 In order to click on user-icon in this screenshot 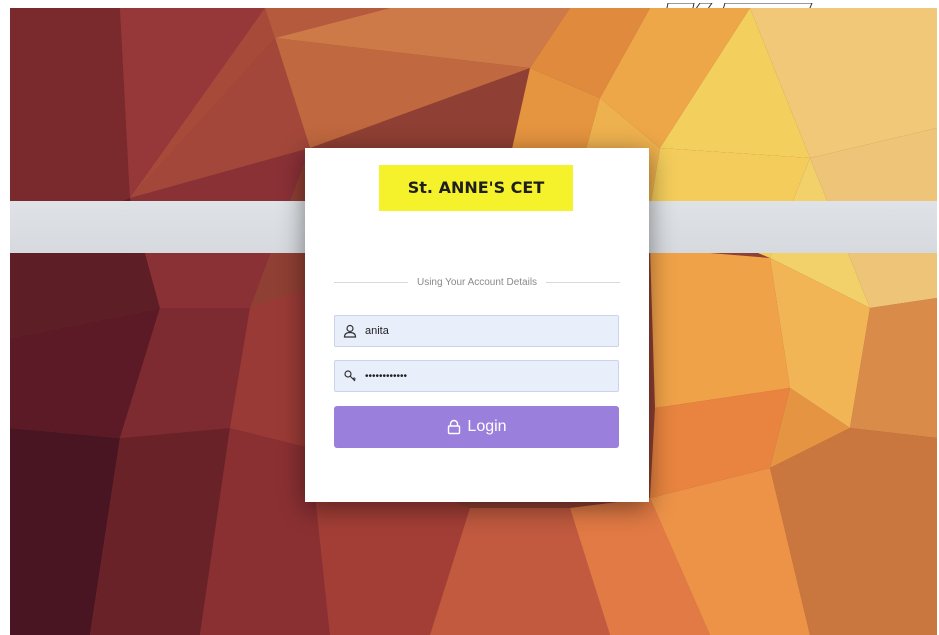, I will do `click(350, 331)`.